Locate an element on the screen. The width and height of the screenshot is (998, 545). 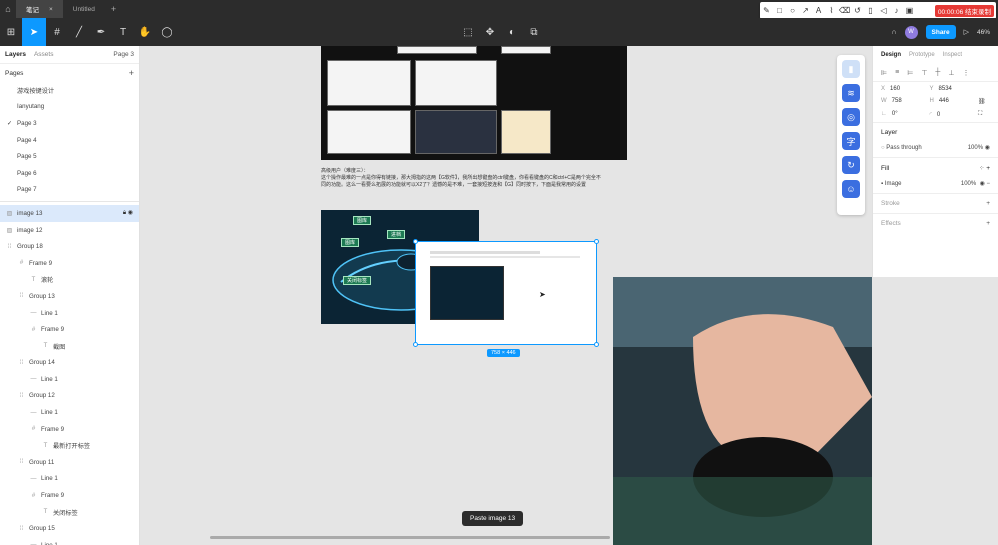
ellipse-icon: ○ is located at coordinates (792, 10).